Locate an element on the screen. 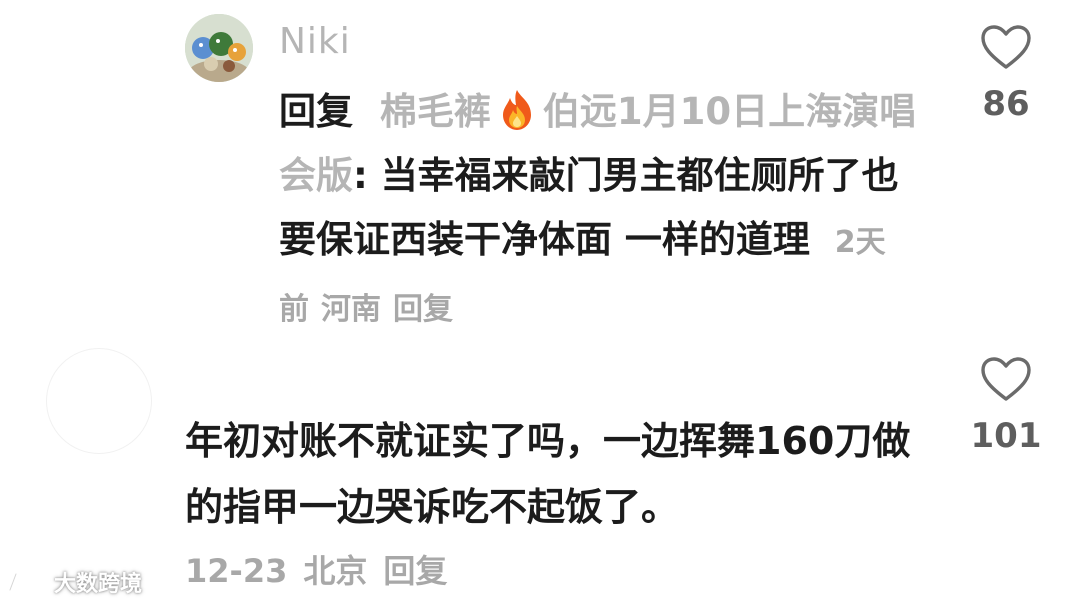  reply-colon: : is located at coordinates (360, 175).